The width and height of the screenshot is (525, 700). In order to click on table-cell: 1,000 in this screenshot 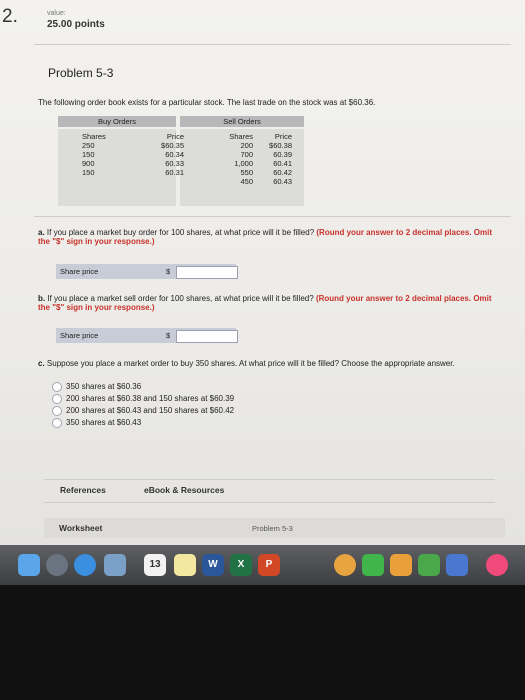, I will do `click(243, 163)`.